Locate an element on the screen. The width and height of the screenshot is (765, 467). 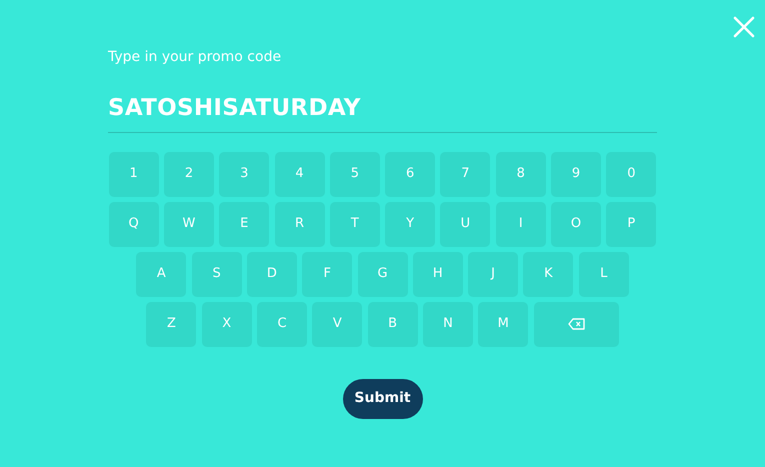
keyboard-key: I is located at coordinates (521, 224).